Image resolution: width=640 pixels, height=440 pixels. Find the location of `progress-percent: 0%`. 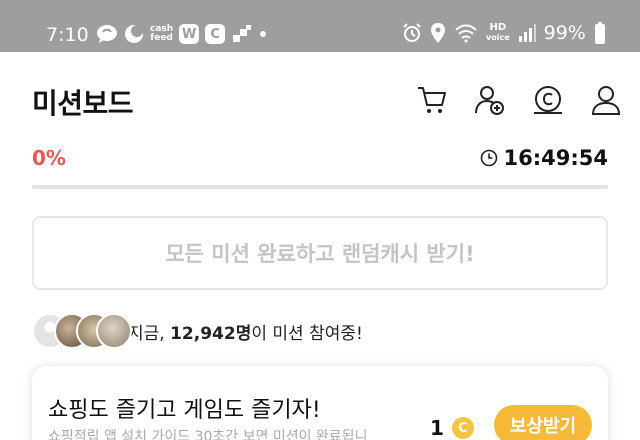

progress-percent: 0% is located at coordinates (49, 158).